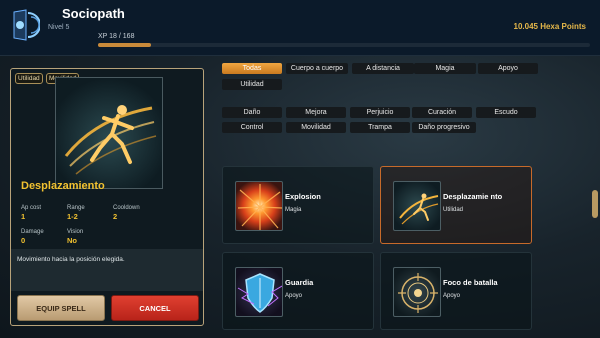 Image resolution: width=600 pixels, height=338 pixels. What do you see at coordinates (155, 308) in the screenshot?
I see `cancel-button: CANCEL` at bounding box center [155, 308].